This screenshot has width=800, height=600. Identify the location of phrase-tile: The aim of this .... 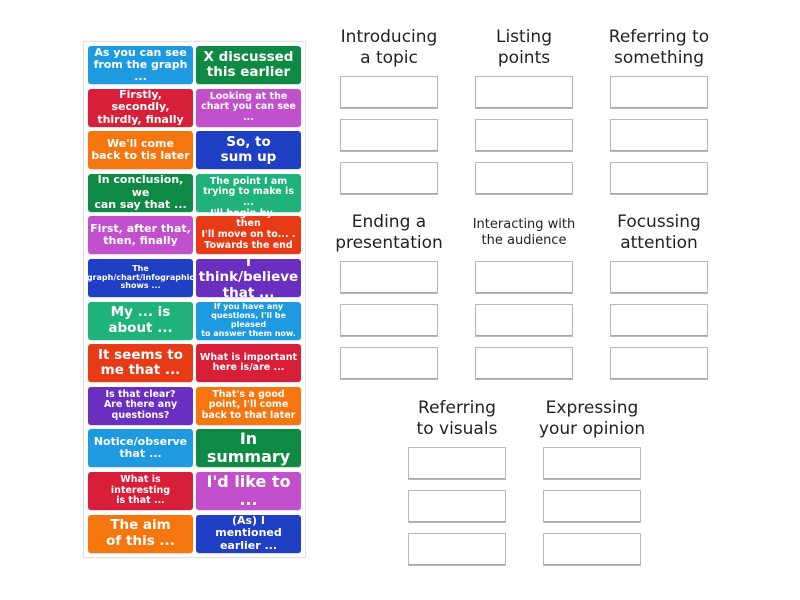
(140, 533).